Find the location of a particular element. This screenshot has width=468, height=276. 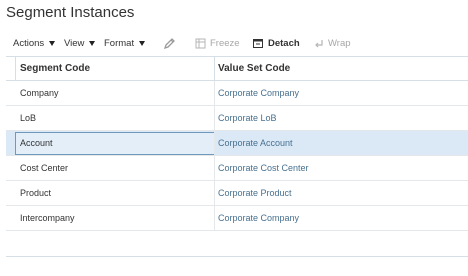

view-menu: View is located at coordinates (80, 43).